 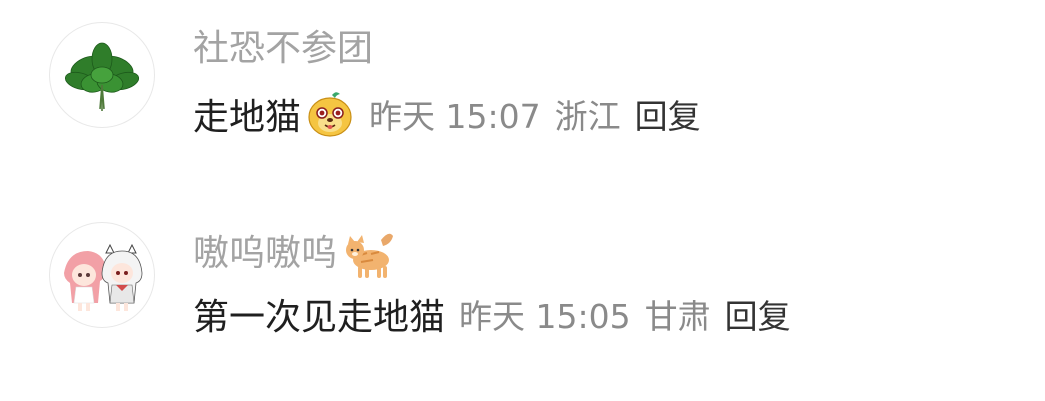 I want to click on comment-line: 走地猫 昨天 15:07 浙江 回复, so click(x=447, y=114).